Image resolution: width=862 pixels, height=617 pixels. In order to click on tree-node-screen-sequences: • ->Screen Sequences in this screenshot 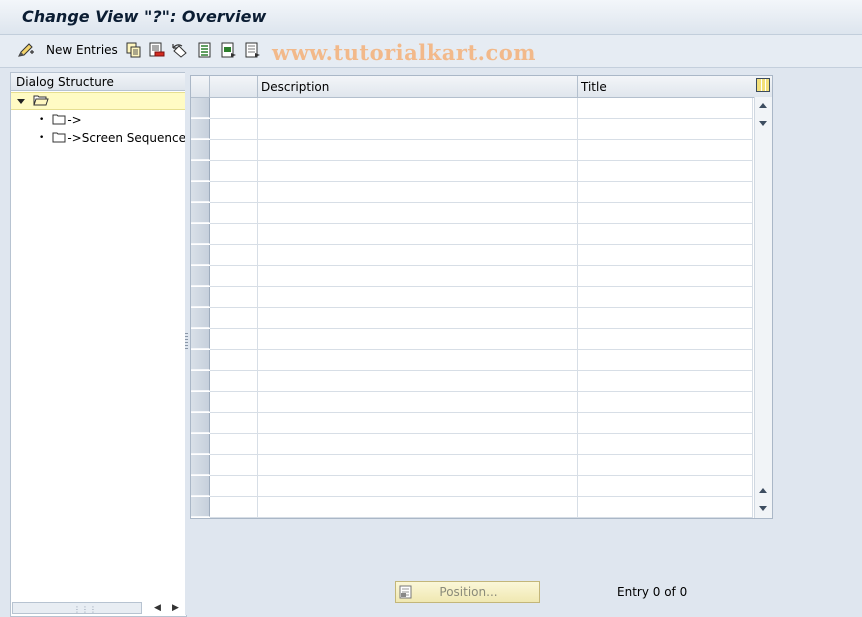, I will do `click(98, 138)`.